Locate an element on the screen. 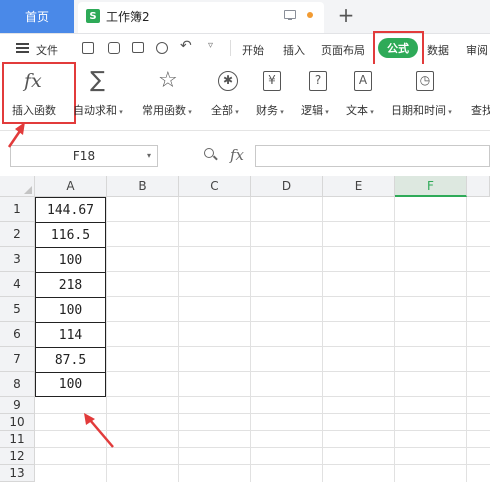 The image size is (490, 482). annotation-arrow-down is located at coordinates (101, 433).